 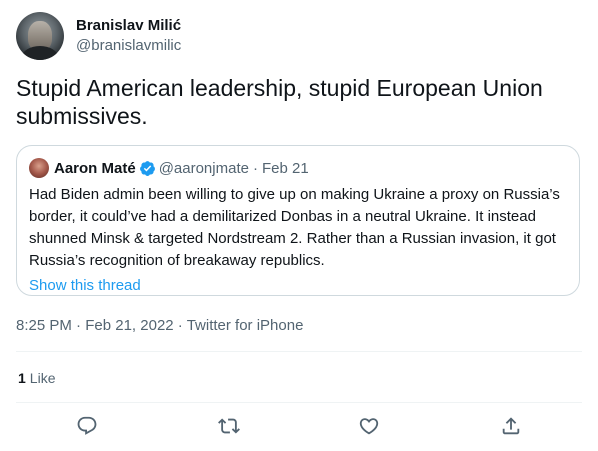 I want to click on likes-stat: 1 Like, so click(x=36, y=378).